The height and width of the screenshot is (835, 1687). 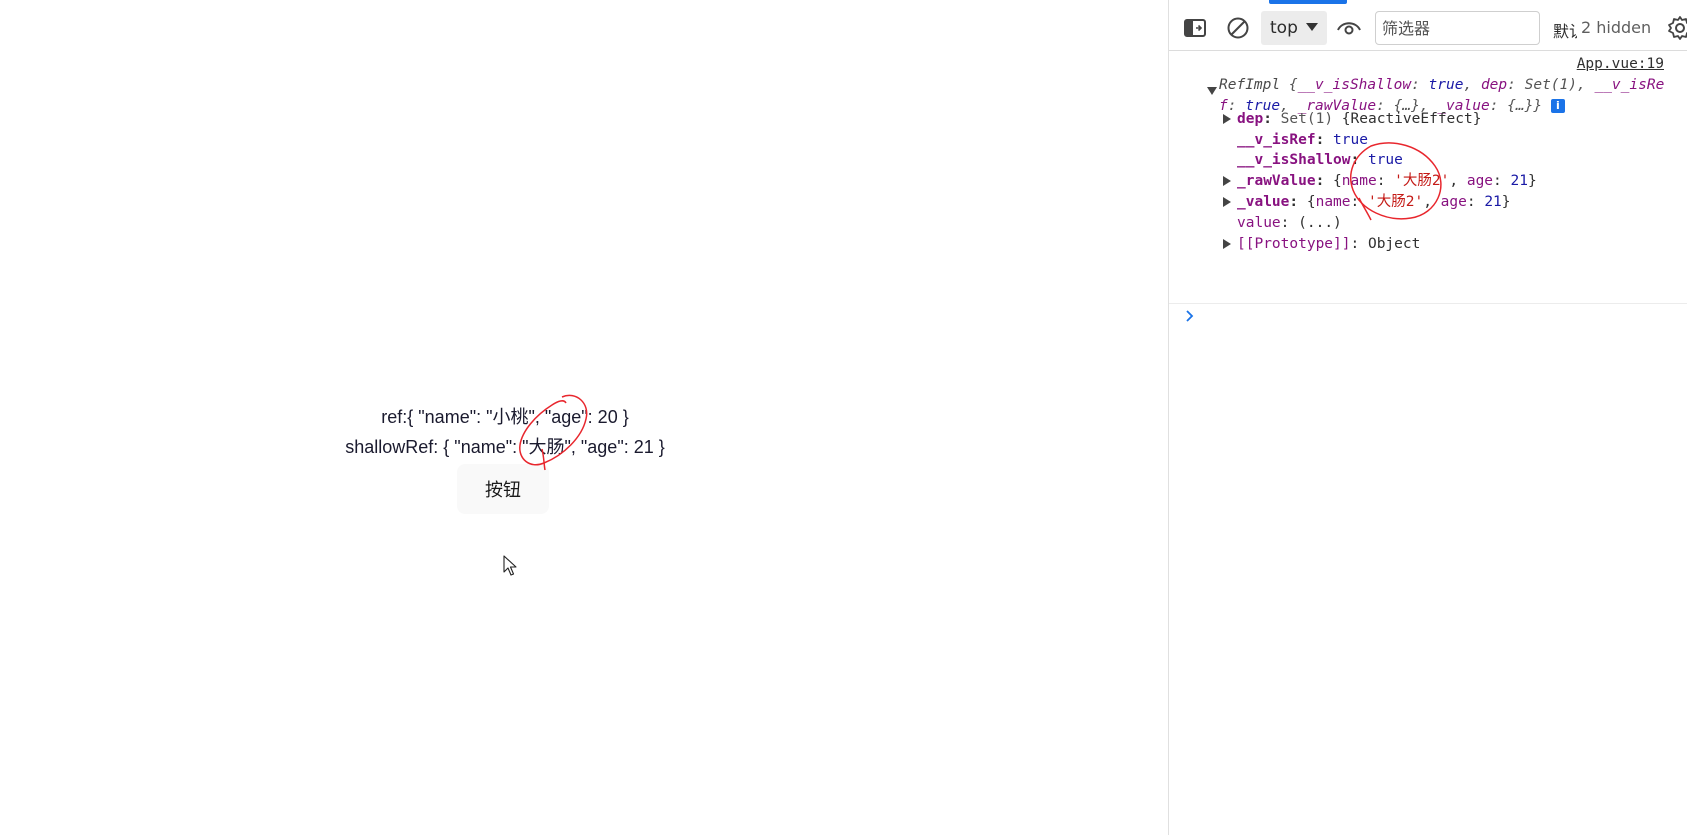 What do you see at coordinates (1457, 28) in the screenshot?
I see `console-filter-input` at bounding box center [1457, 28].